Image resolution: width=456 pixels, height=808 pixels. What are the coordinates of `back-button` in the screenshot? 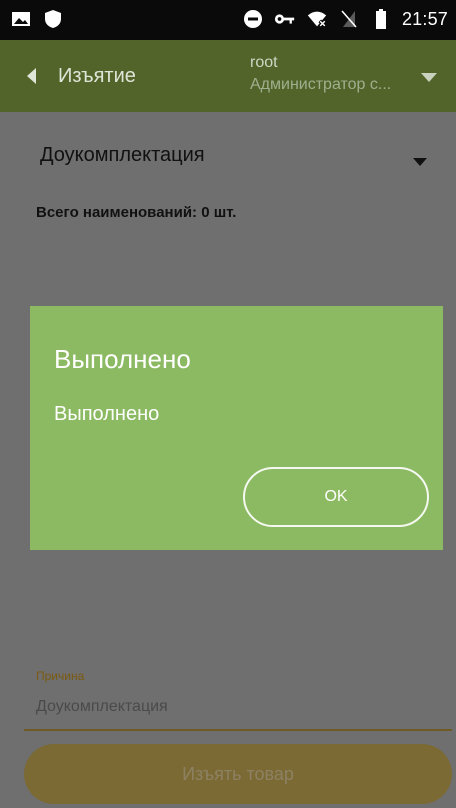 It's located at (32, 76).